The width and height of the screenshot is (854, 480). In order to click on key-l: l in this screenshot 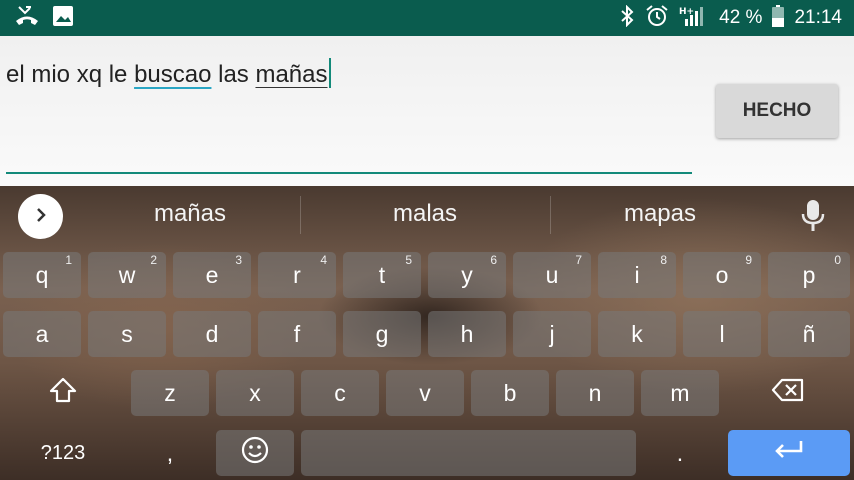, I will do `click(722, 334)`.